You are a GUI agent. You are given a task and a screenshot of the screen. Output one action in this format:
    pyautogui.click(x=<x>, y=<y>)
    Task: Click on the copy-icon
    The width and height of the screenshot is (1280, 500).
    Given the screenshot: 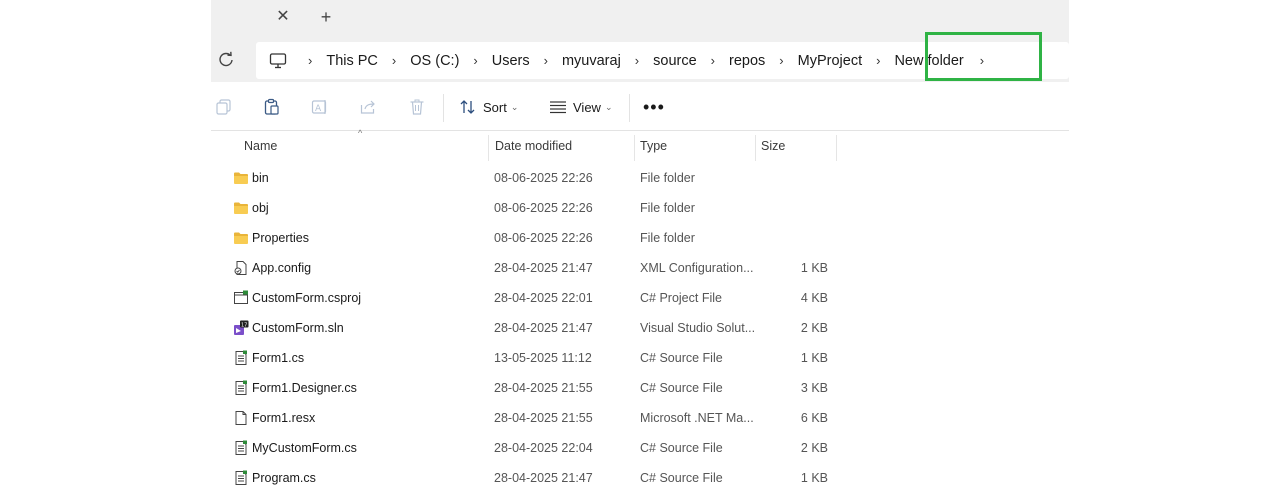 What is the action you would take?
    pyautogui.click(x=224, y=107)
    